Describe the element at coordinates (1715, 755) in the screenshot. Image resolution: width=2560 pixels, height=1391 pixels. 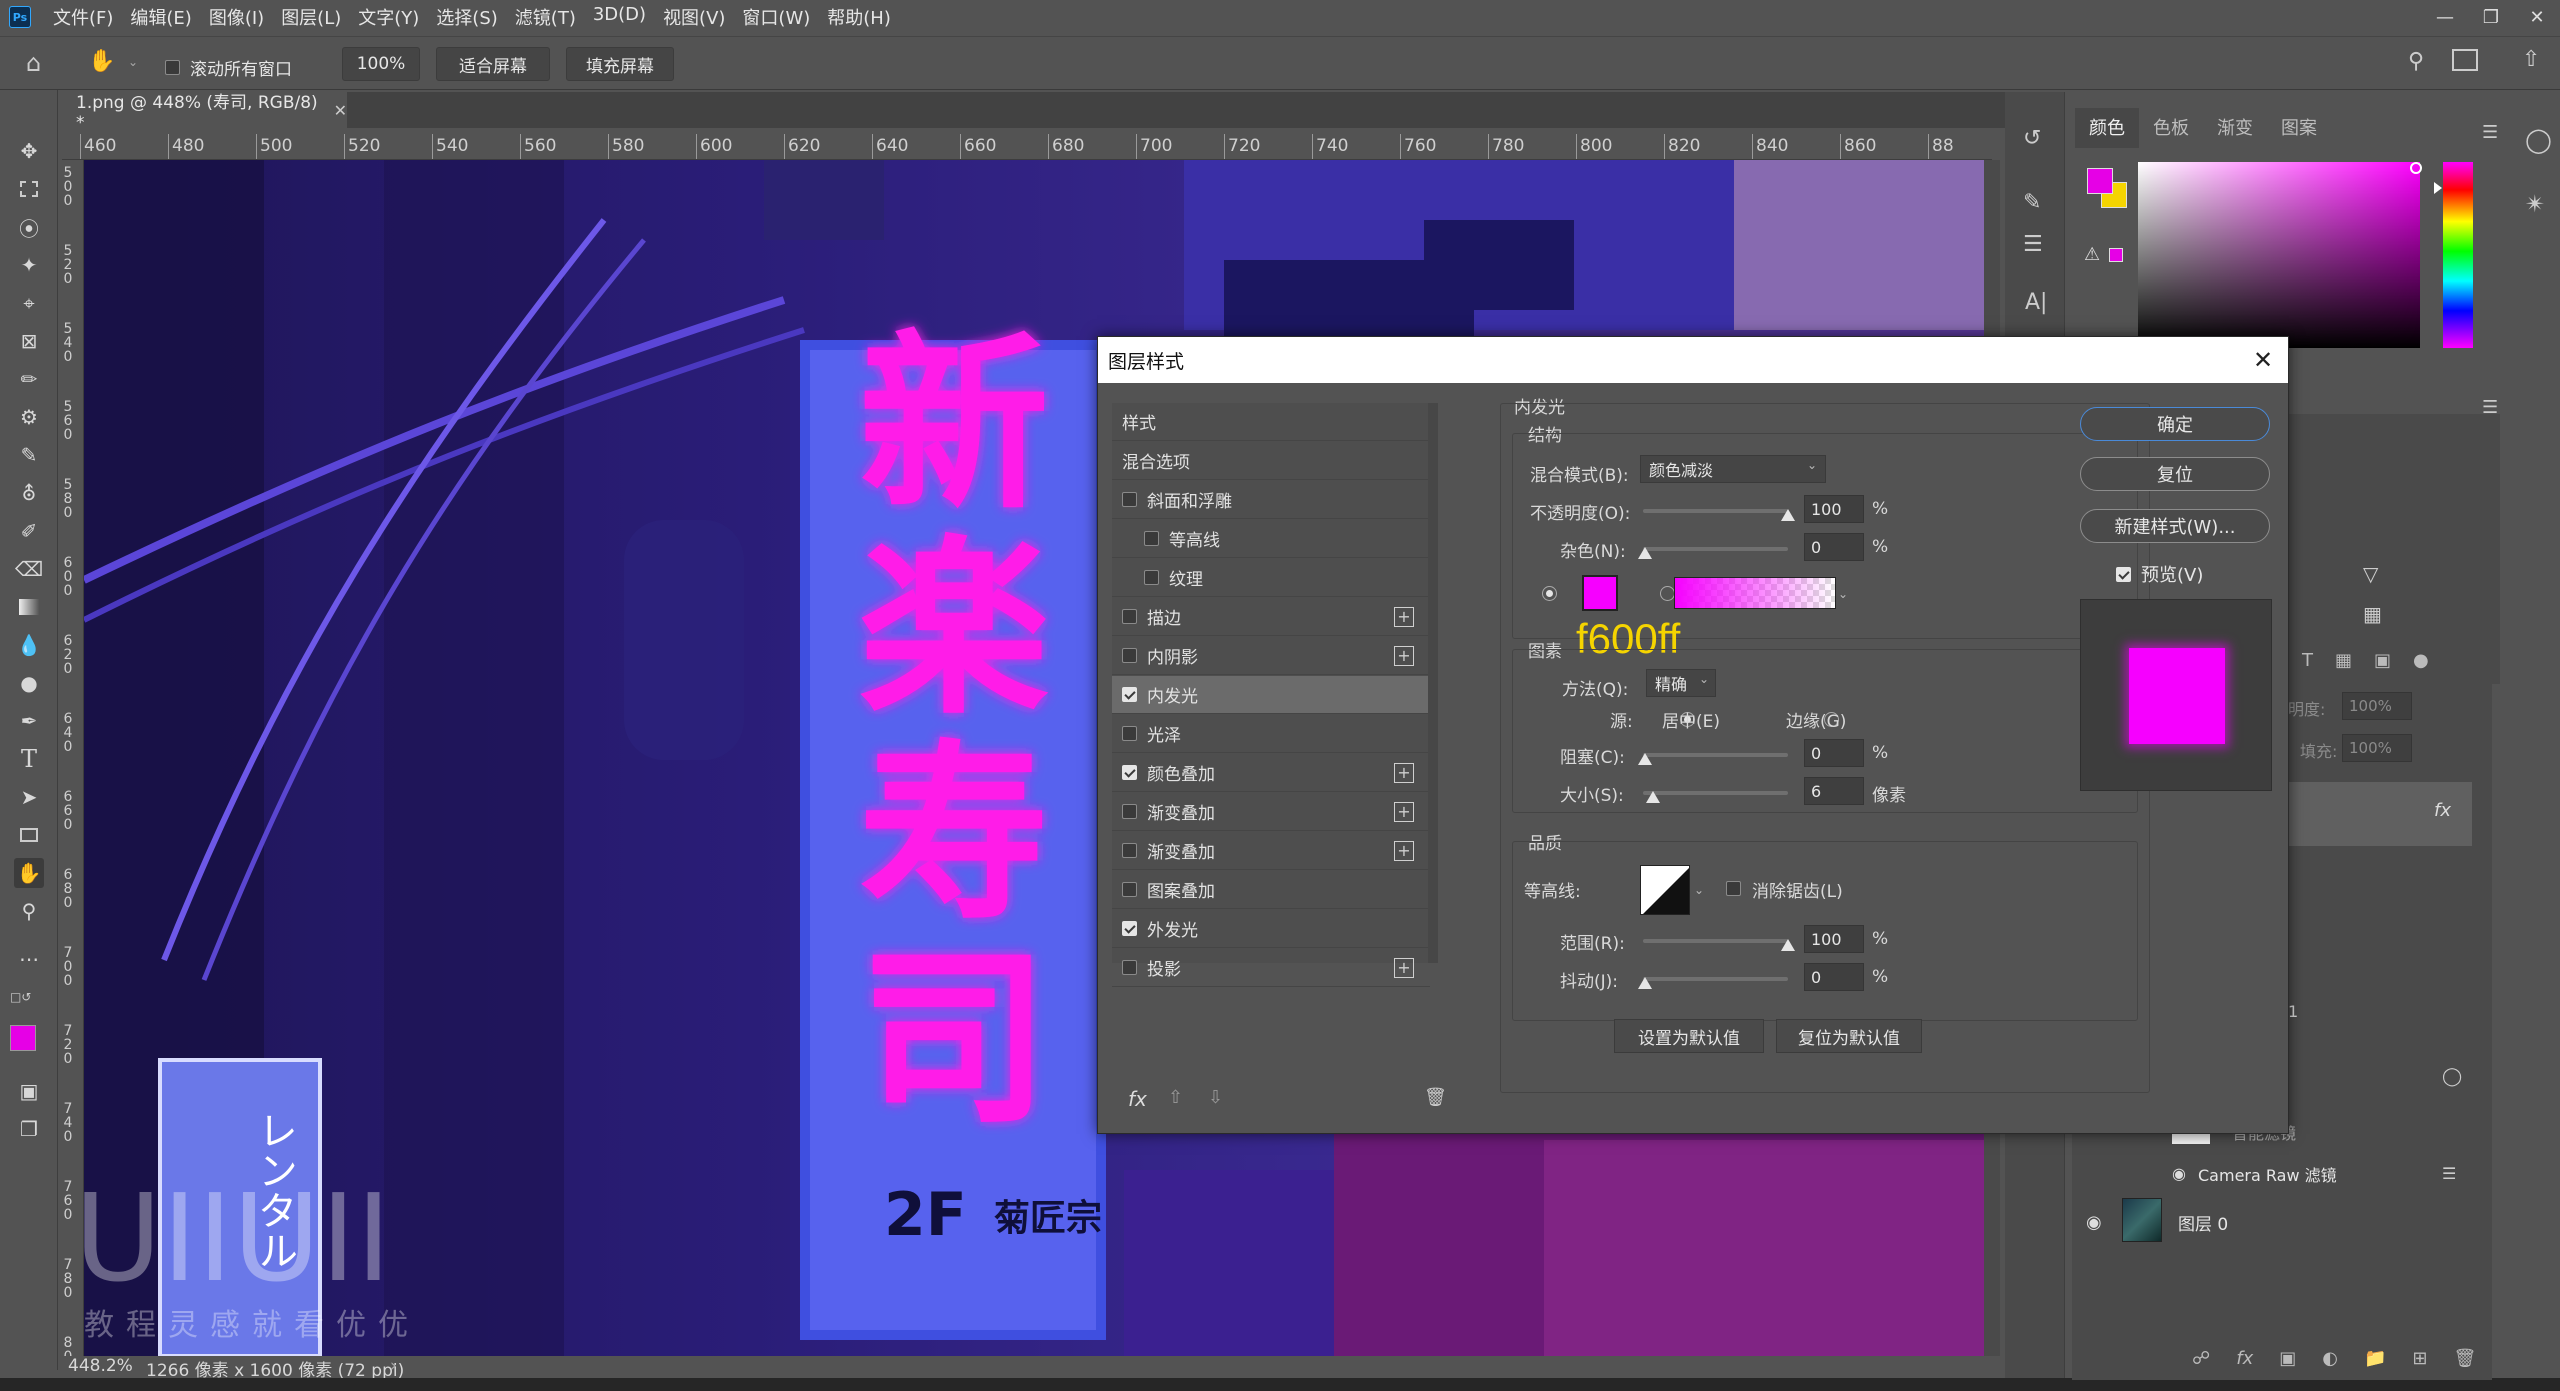
I see `choke-slider-track` at that location.